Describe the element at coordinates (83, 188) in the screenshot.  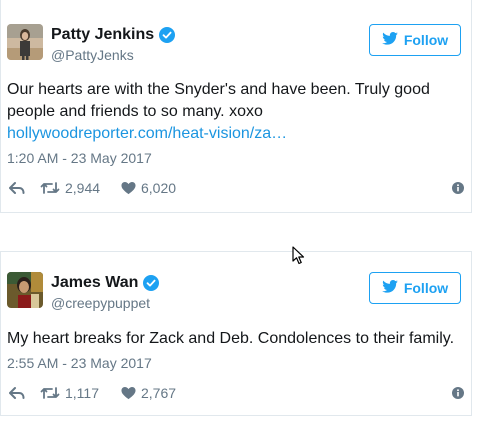
I see `retweet-count: 2,944` at that location.